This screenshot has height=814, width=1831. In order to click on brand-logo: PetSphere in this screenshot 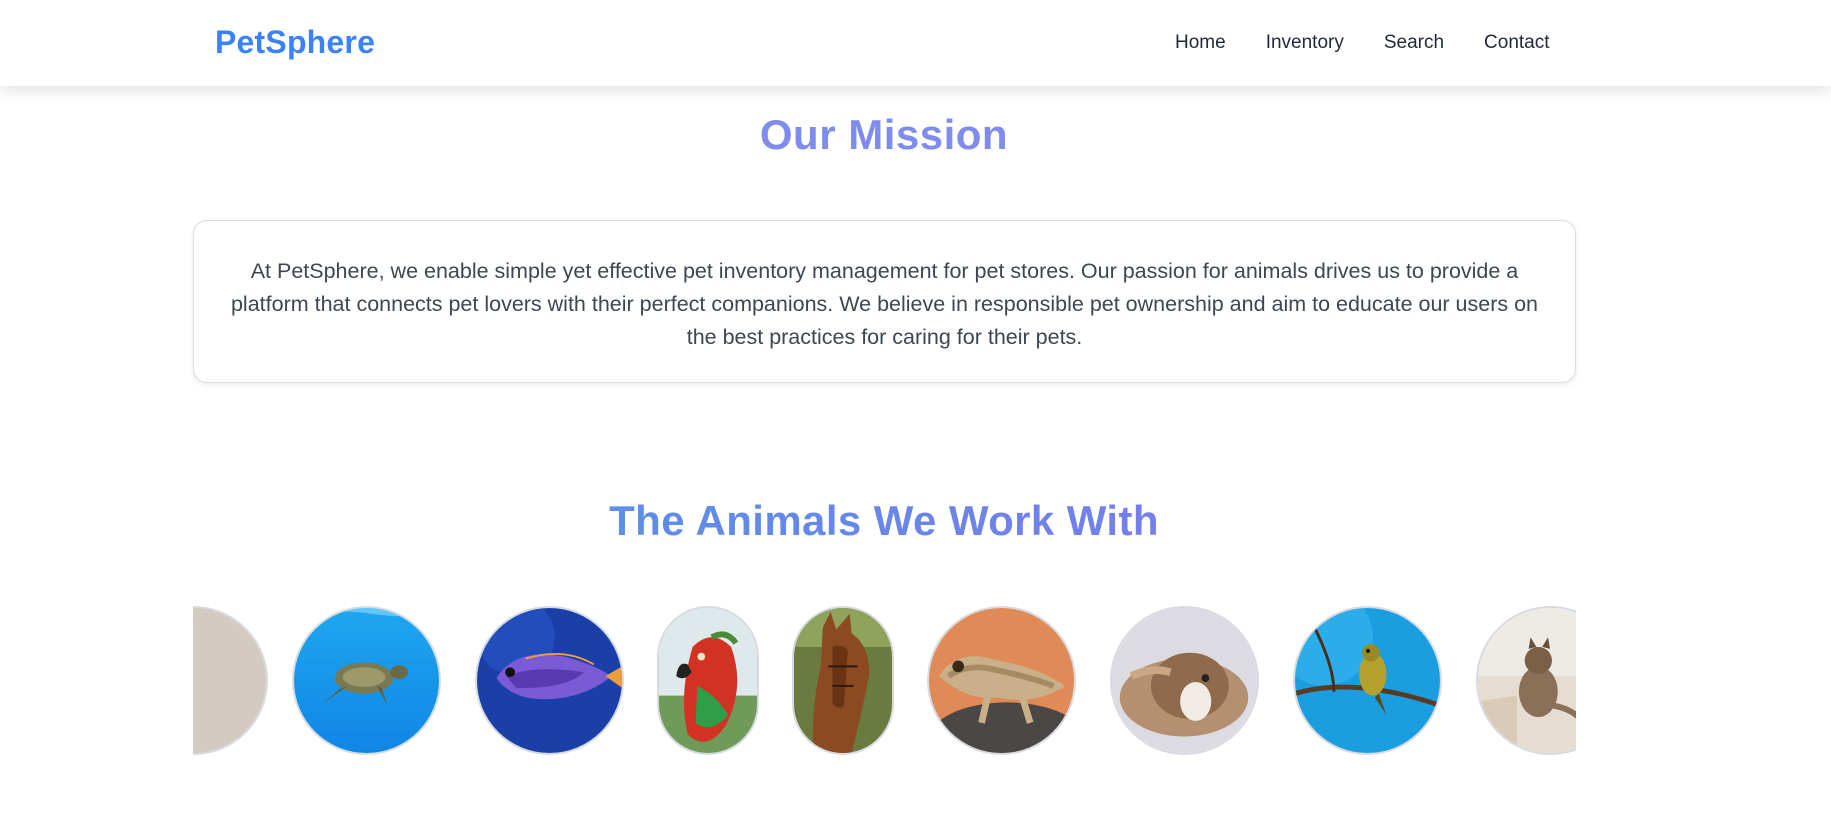, I will do `click(295, 42)`.